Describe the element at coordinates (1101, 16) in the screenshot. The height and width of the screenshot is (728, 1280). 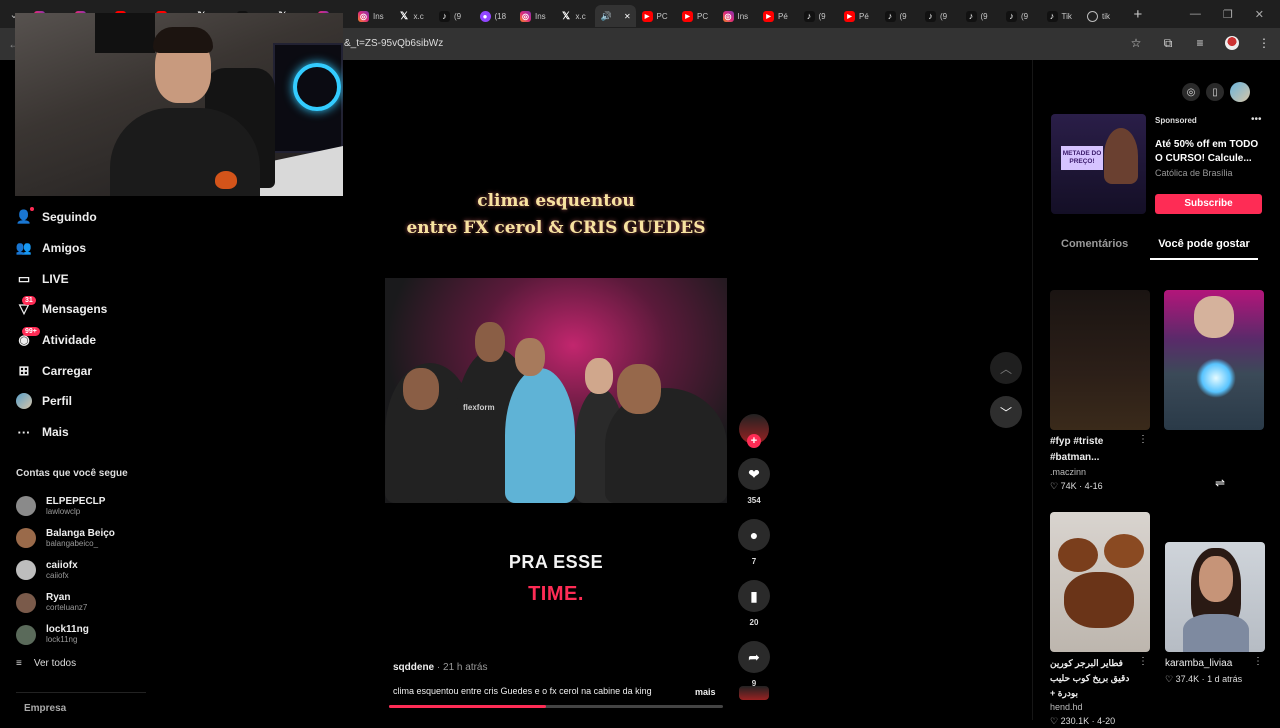
I see `browser-tab: tik` at that location.